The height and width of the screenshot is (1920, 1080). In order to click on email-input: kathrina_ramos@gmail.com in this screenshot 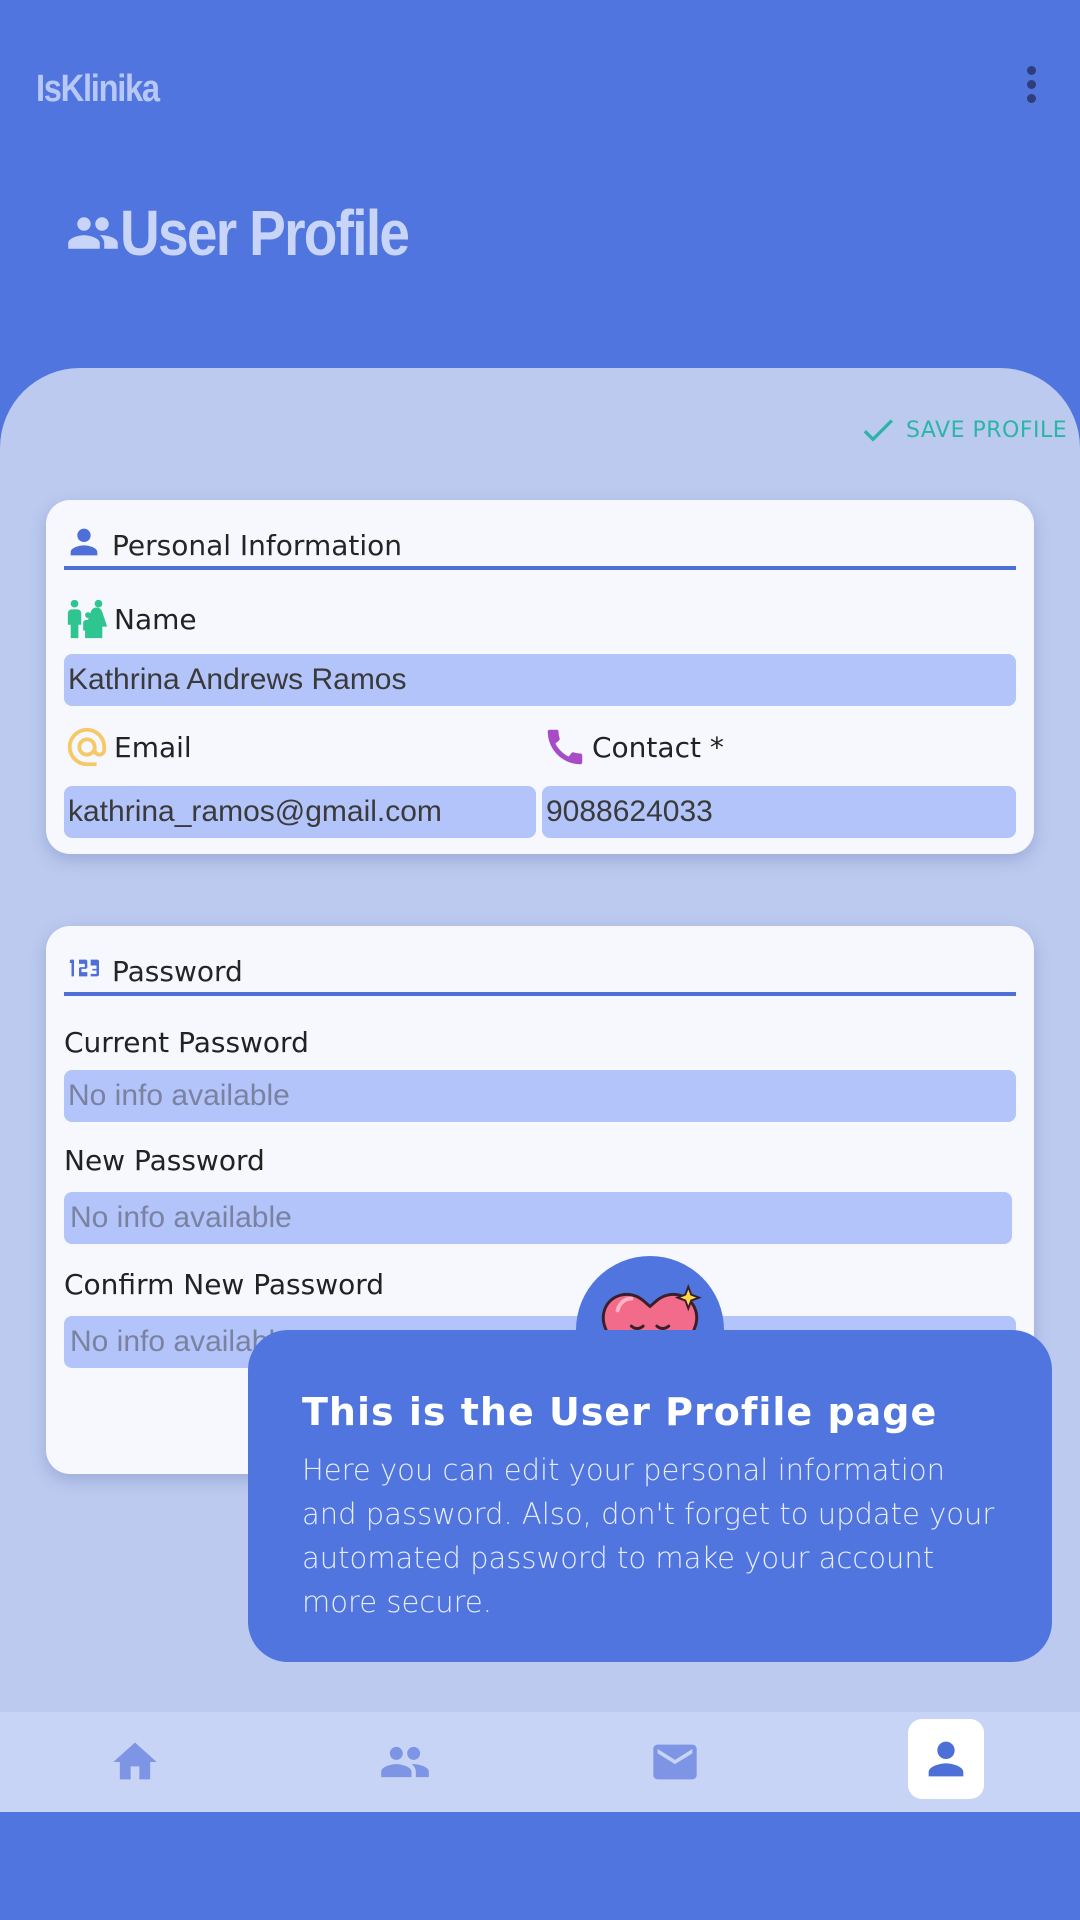, I will do `click(300, 812)`.